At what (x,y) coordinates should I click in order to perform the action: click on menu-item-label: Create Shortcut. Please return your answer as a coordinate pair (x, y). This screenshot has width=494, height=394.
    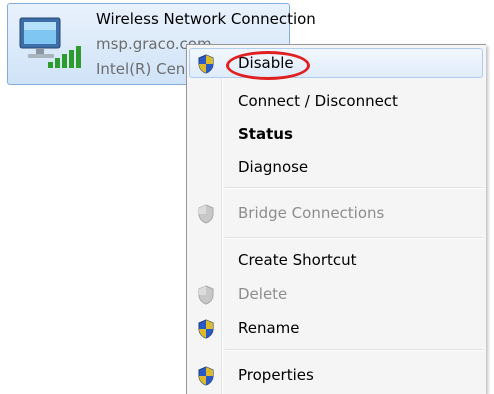
    Looking at the image, I should click on (297, 260).